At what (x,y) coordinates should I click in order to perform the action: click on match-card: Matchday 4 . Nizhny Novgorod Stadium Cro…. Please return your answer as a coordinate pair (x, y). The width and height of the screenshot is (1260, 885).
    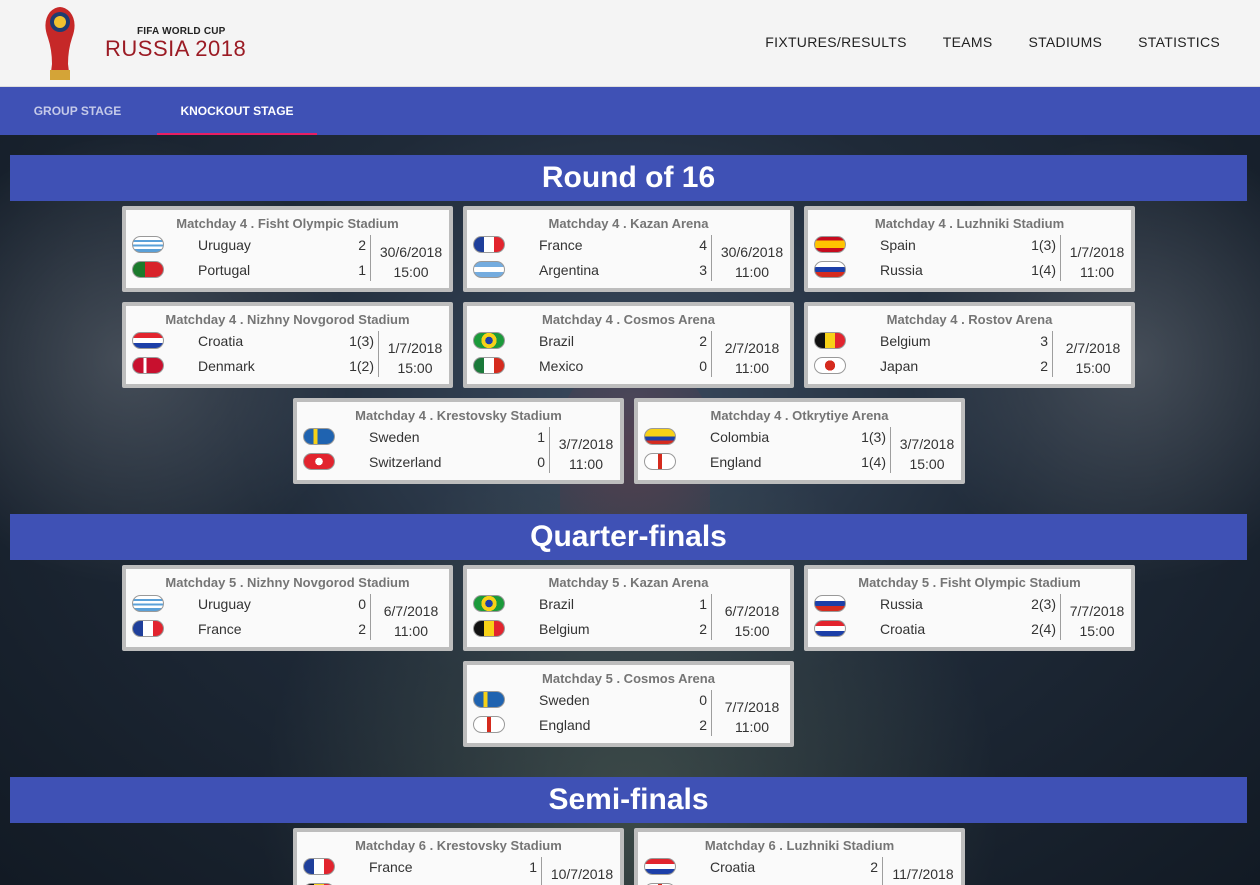
    Looking at the image, I should click on (287, 345).